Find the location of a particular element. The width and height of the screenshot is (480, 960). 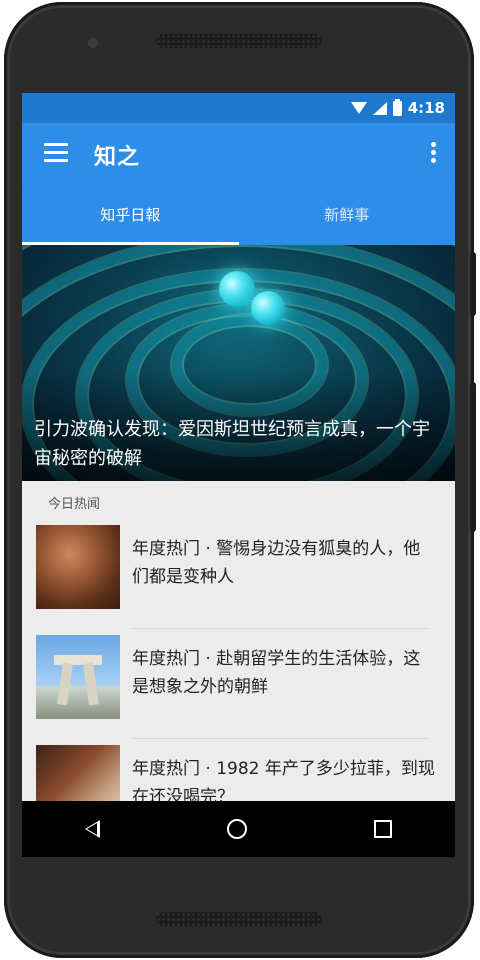

list-item: 年度热门 · 警惕身边没有狐臭的人，他们都是变种人 is located at coordinates (238, 574).